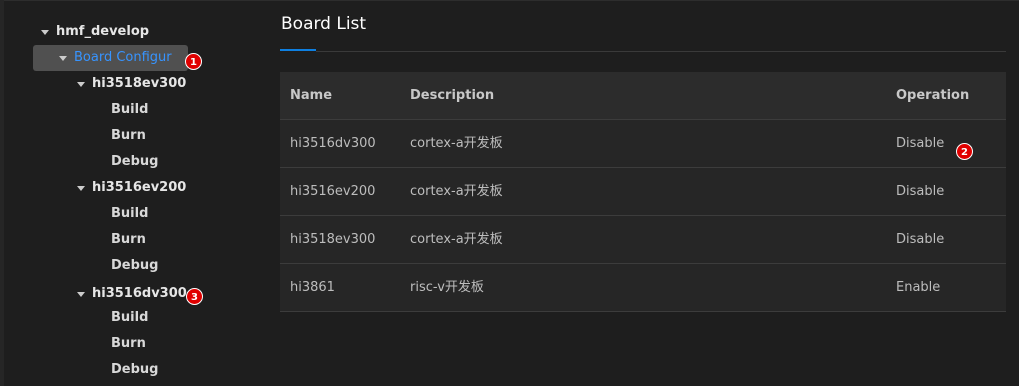  What do you see at coordinates (643, 288) in the screenshot?
I see `table-row: hi3861 risc-v开发板 Enable` at bounding box center [643, 288].